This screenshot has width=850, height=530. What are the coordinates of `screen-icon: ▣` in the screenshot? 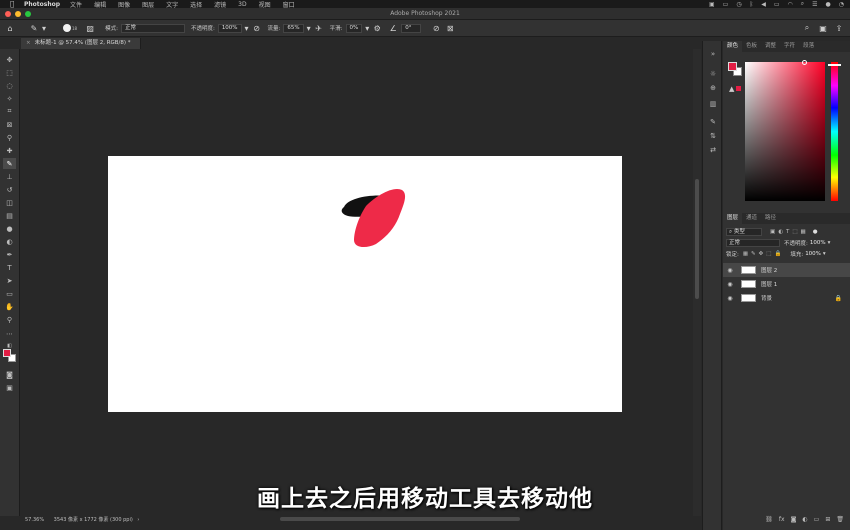 It's located at (712, 4).